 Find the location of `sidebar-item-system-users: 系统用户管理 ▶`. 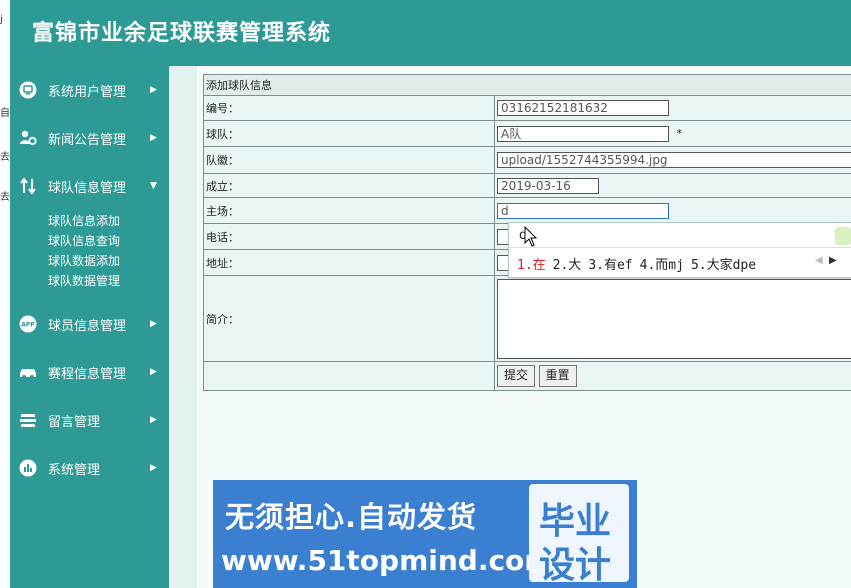

sidebar-item-system-users: 系统用户管理 ▶ is located at coordinates (89, 90).